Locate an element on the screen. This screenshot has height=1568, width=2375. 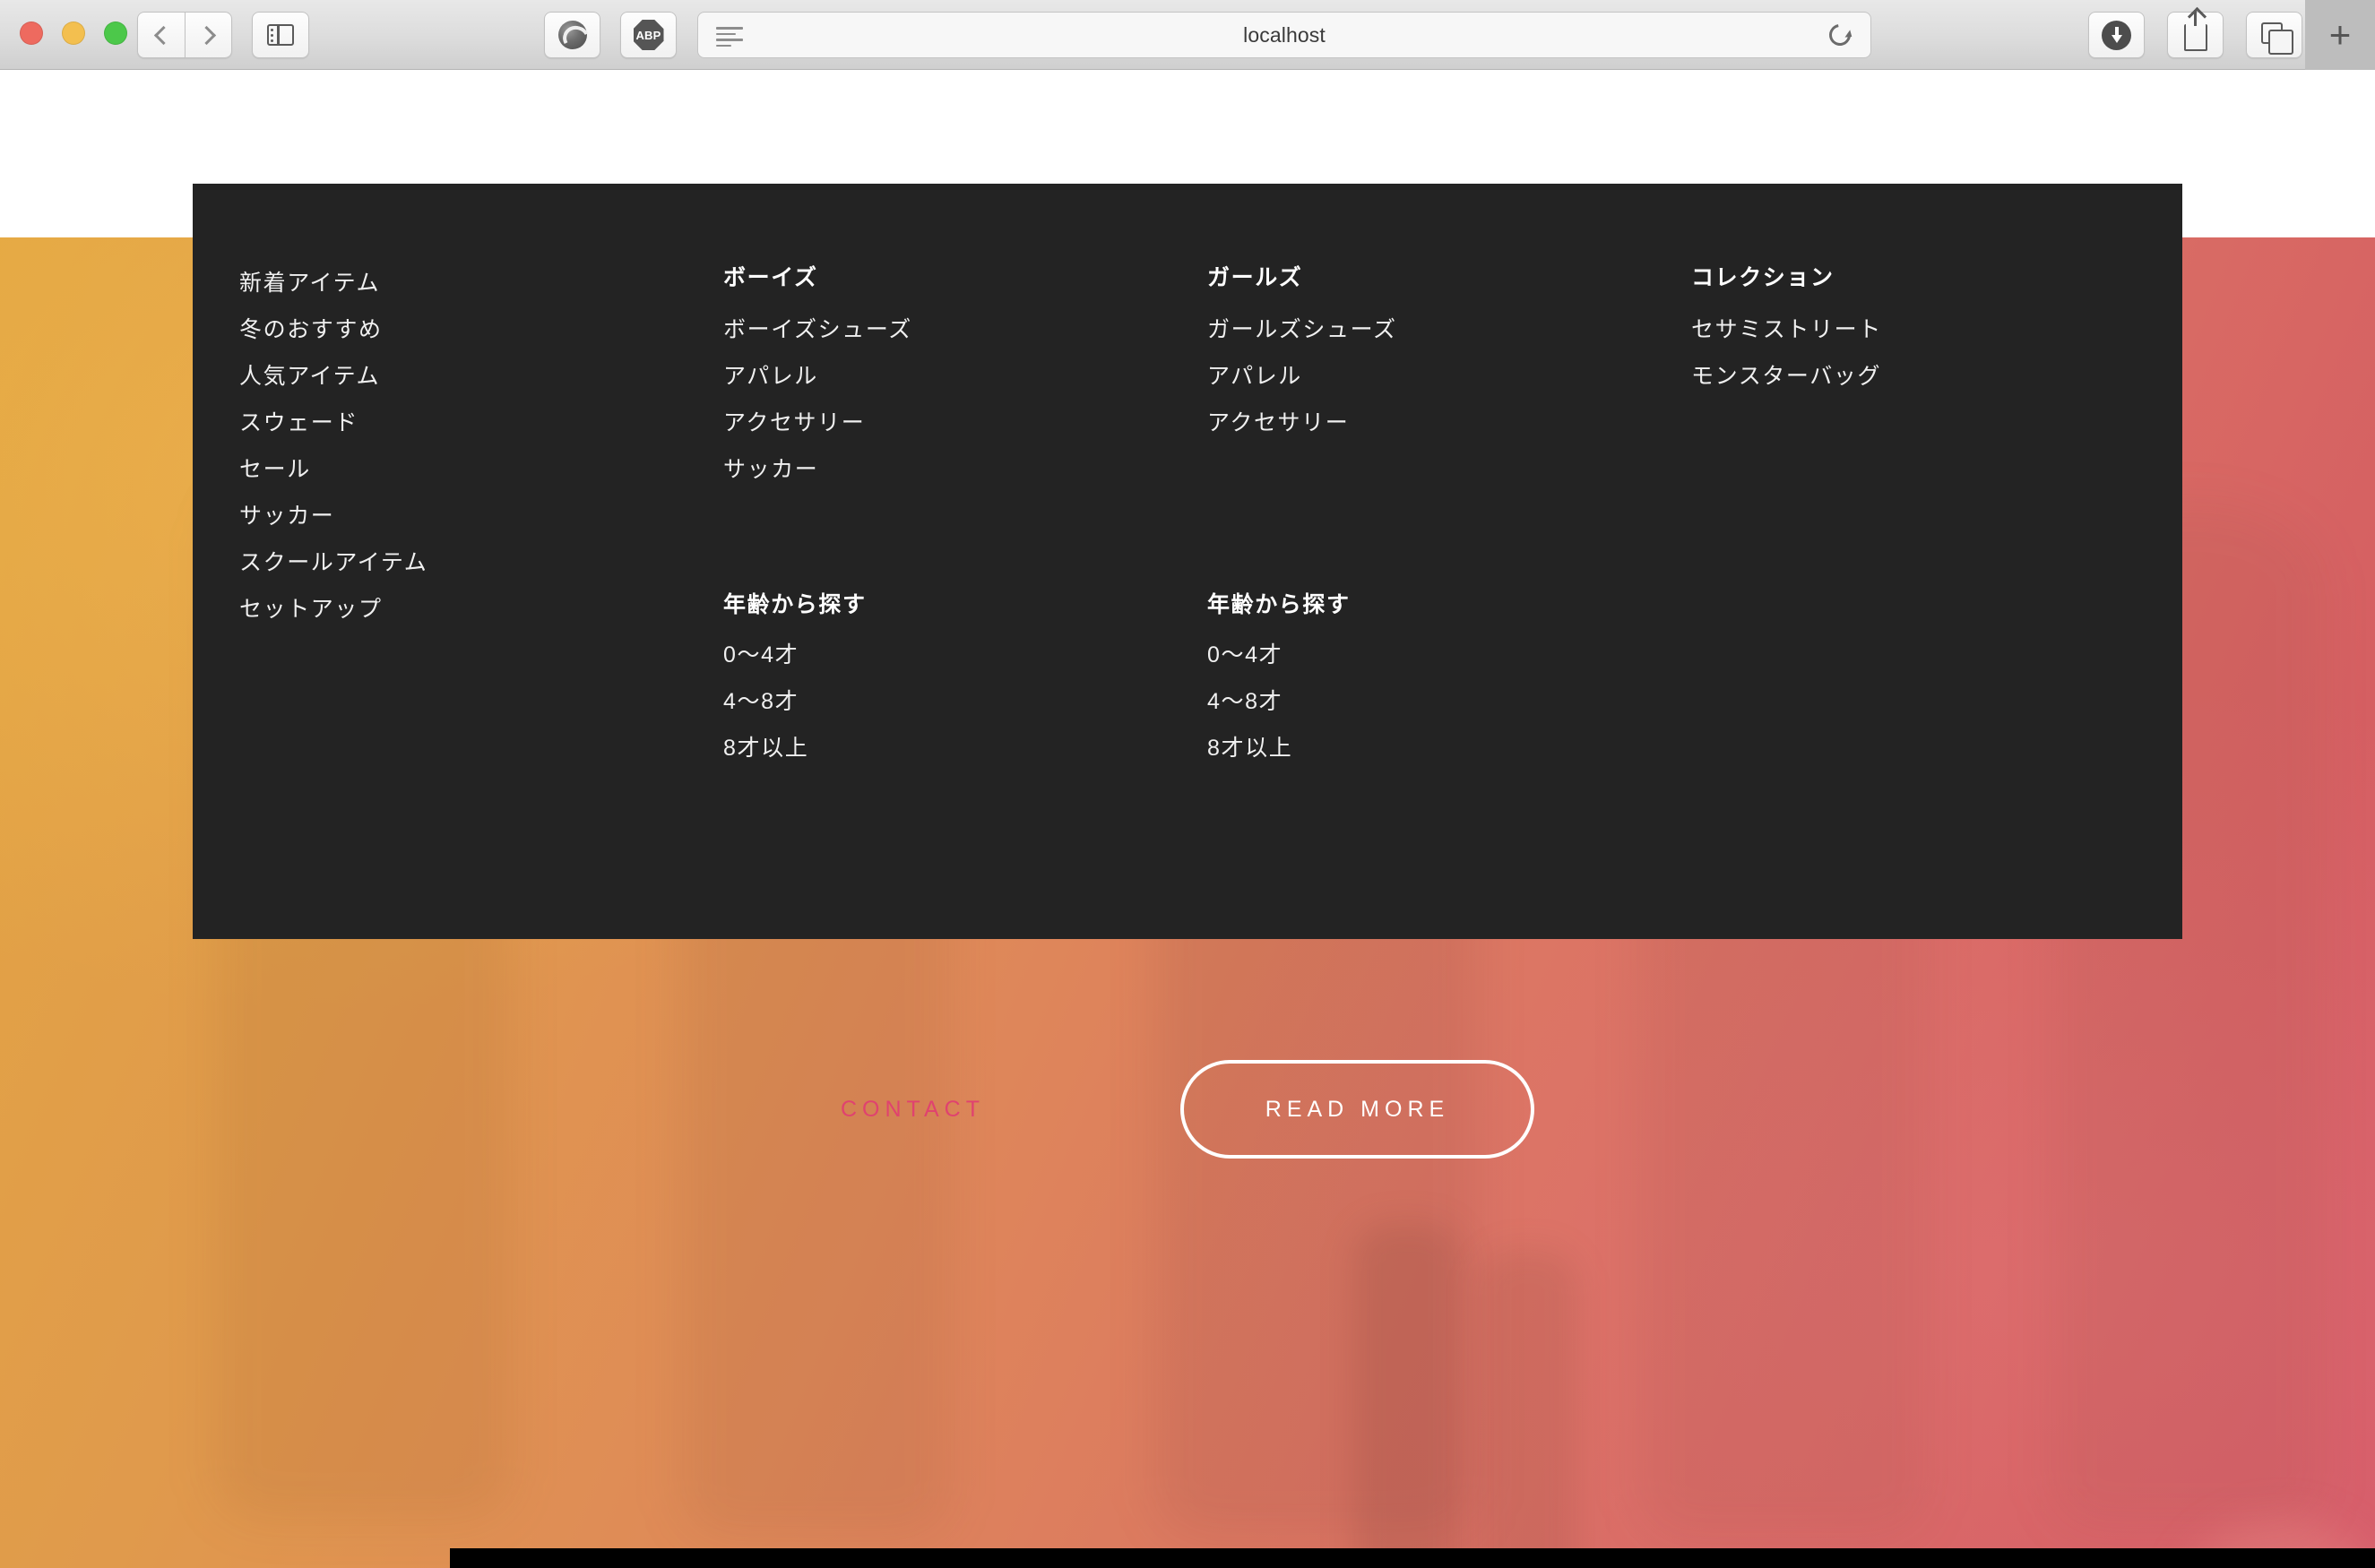
mega-menu-column-collection: コレクション セサミストリート モンスターバッグ is located at coordinates (1913, 599).